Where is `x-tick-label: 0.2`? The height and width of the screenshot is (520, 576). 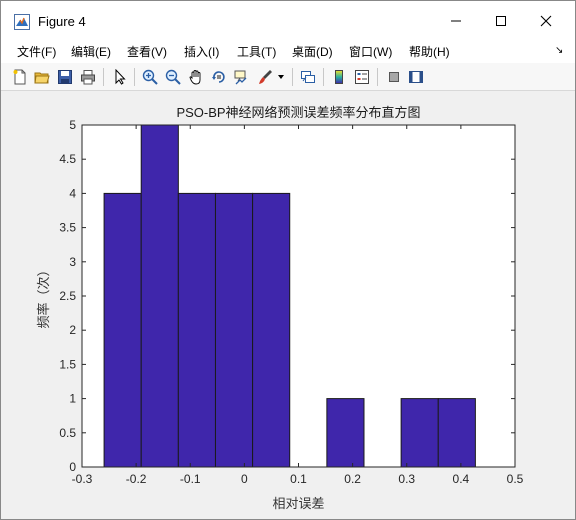
x-tick-label: 0.2 is located at coordinates (352, 479).